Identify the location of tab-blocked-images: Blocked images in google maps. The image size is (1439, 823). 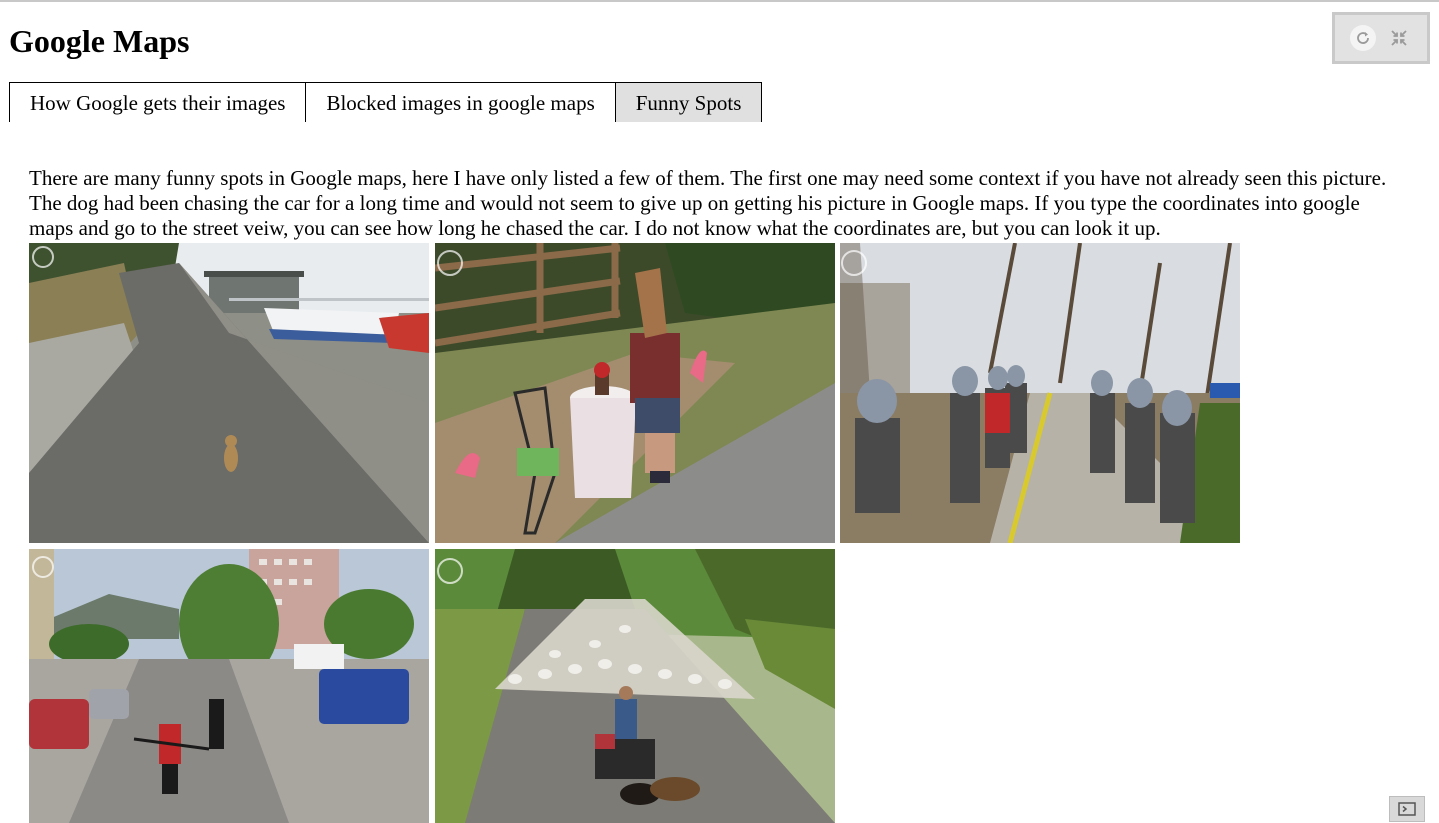
(460, 102).